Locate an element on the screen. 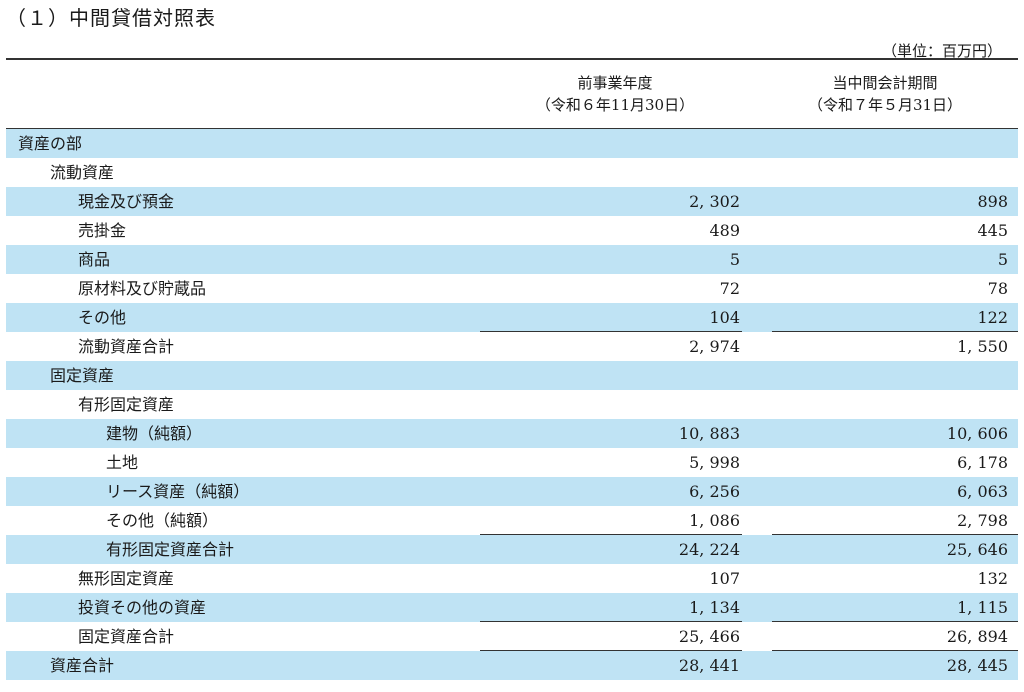 This screenshot has width=1024, height=692. table-row: 資産合計 28, 441 28, 445 is located at coordinates (512, 665).